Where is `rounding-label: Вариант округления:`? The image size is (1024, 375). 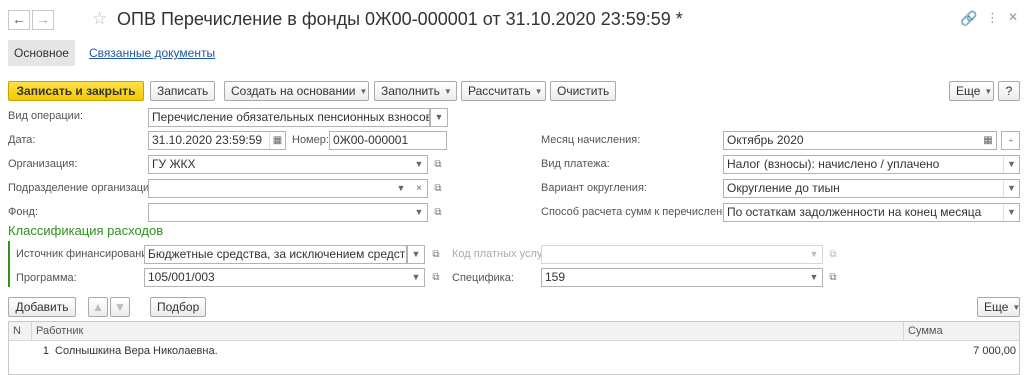 rounding-label: Вариант округления: is located at coordinates (594, 188).